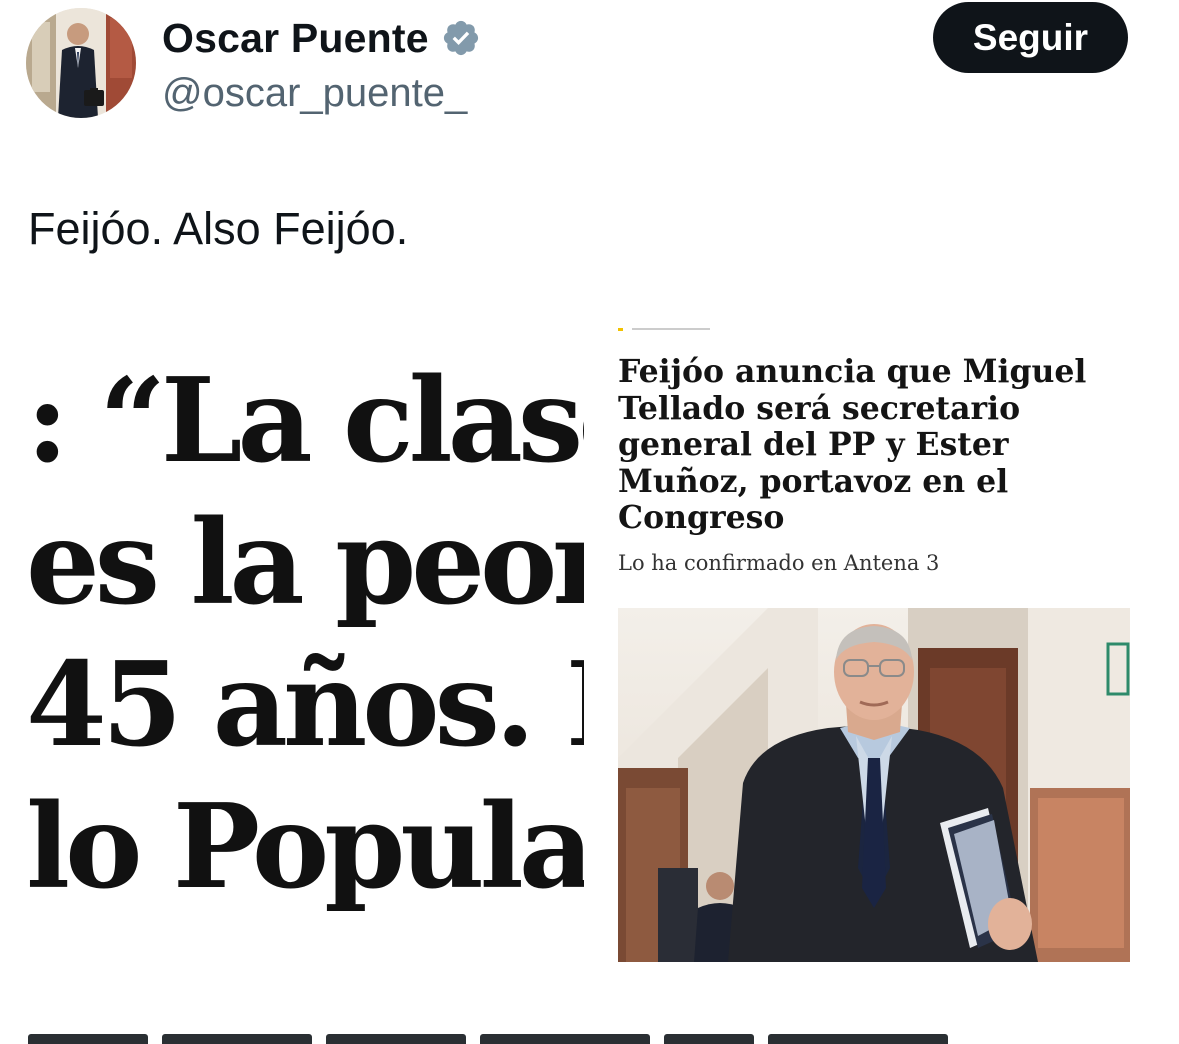 The width and height of the screenshot is (1179, 1044). Describe the element at coordinates (1030, 37) in the screenshot. I see `follow-button: Seguir` at that location.